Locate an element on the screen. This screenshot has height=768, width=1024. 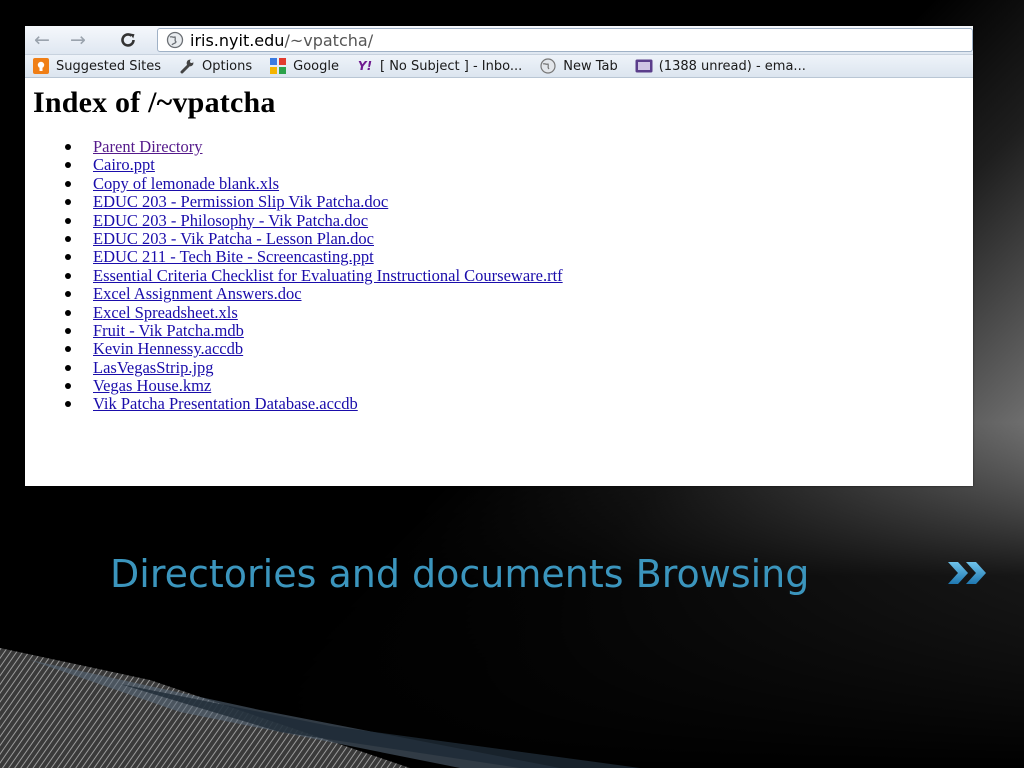
browser-toolbar: ← → iris.nyit.edu/~vpatcha/ is located at coordinates (499, 40).